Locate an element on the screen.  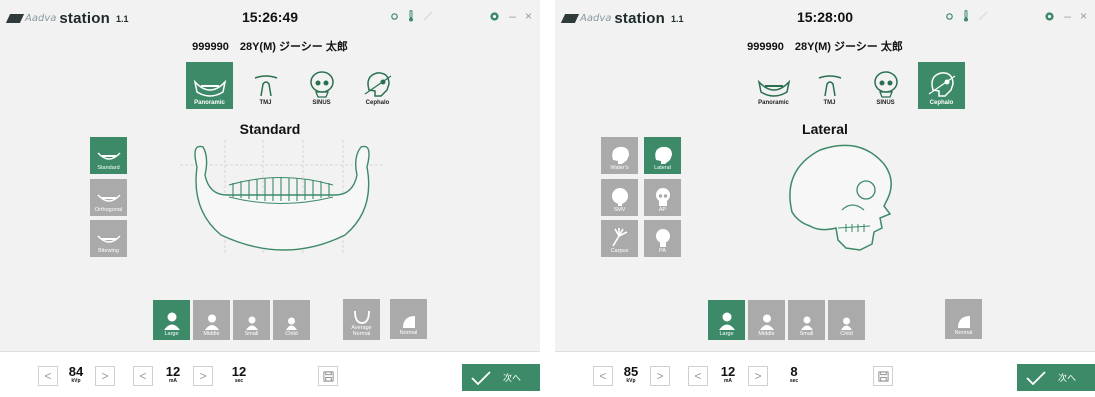
program-label: SMV is located at coordinates (619, 210).